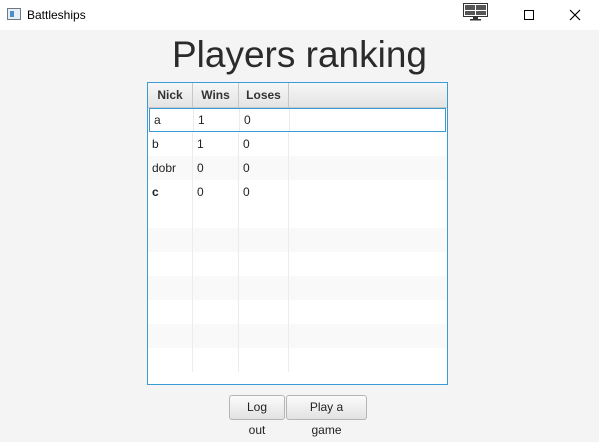  I want to click on table-row: b 1 0, so click(297, 144).